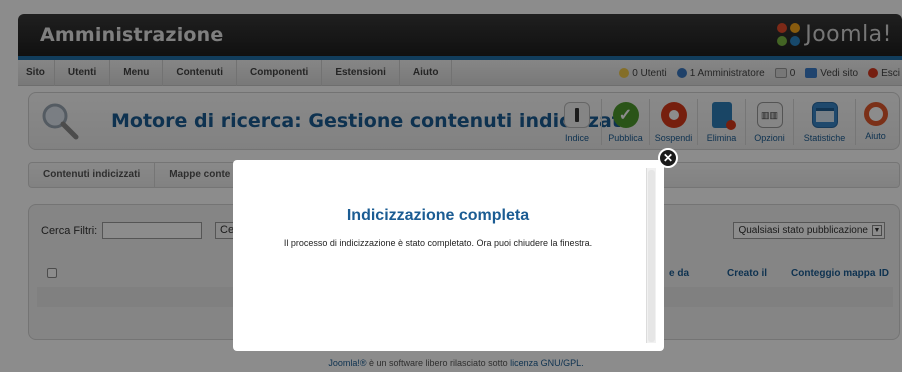 Image resolution: width=902 pixels, height=372 pixels. What do you see at coordinates (668, 158) in the screenshot?
I see `close-icon: ✕` at bounding box center [668, 158].